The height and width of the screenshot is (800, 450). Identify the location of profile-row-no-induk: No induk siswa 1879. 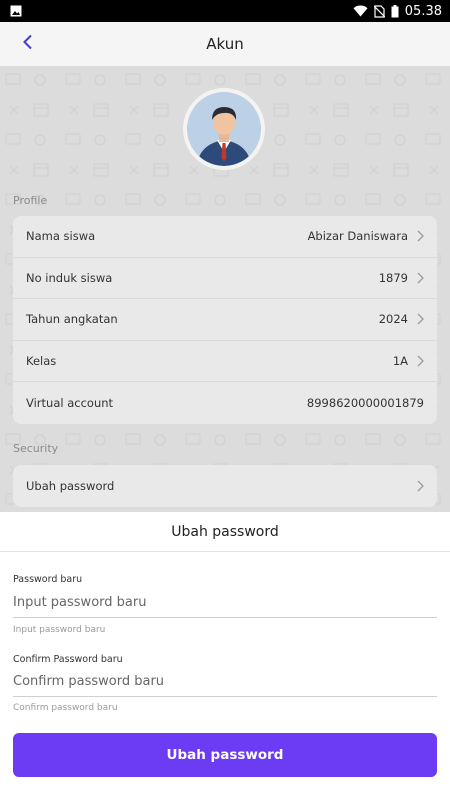
(225, 278).